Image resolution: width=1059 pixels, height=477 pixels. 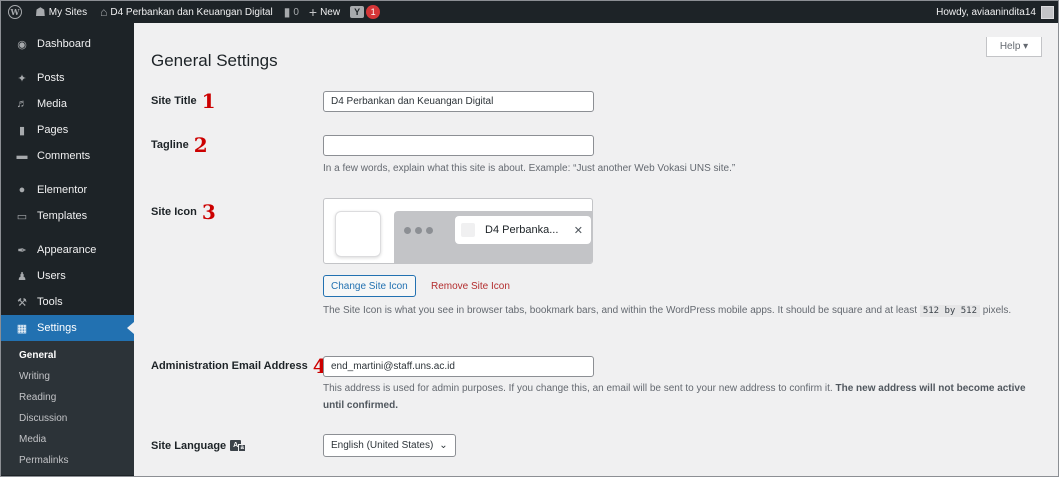 I want to click on yoast-notification-badge: 1, so click(x=373, y=12).